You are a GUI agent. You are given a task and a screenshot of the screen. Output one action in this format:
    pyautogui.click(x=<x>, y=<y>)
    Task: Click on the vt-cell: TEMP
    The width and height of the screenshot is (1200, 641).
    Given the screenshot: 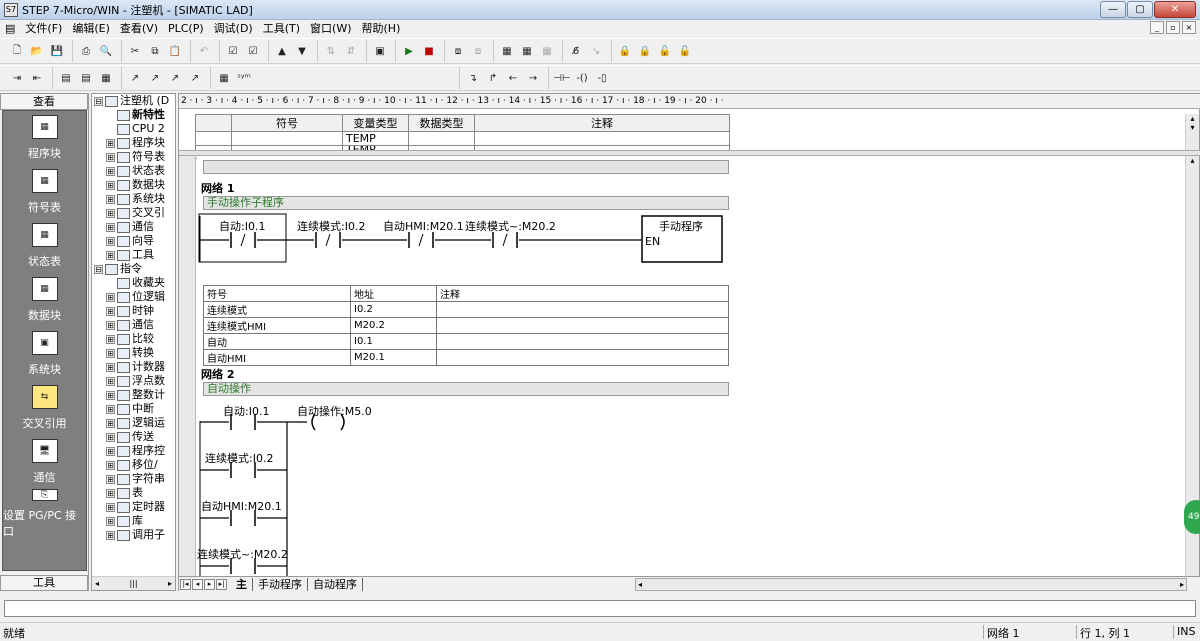 What is the action you would take?
    pyautogui.click(x=375, y=138)
    